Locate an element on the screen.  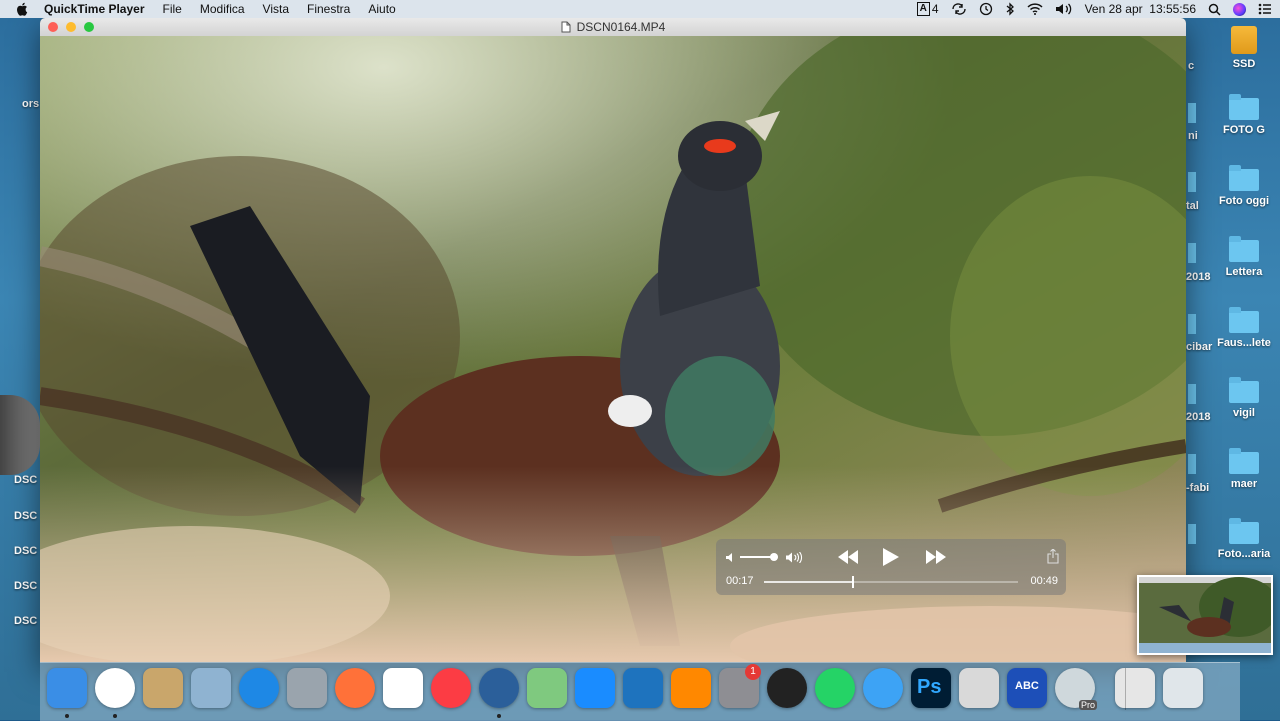
menu-window: Finestra is located at coordinates (328, 9).